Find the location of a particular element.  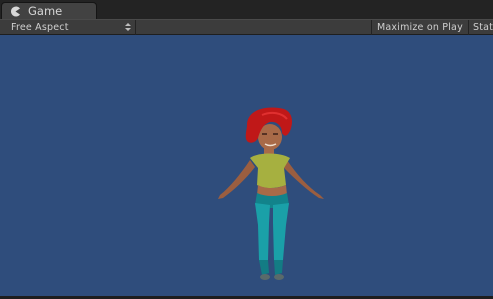

maximize-on-play-label: Maximize on Play is located at coordinates (420, 27).